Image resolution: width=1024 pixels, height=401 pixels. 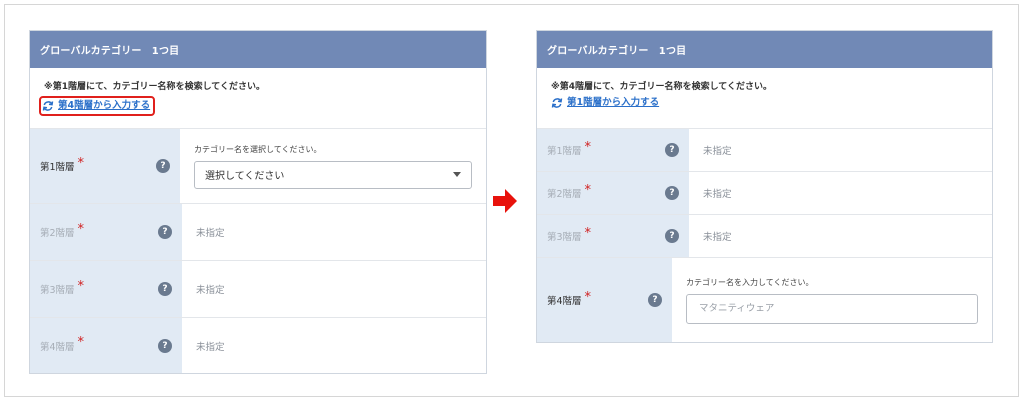 I want to click on right-arrow-icon, so click(x=505, y=201).